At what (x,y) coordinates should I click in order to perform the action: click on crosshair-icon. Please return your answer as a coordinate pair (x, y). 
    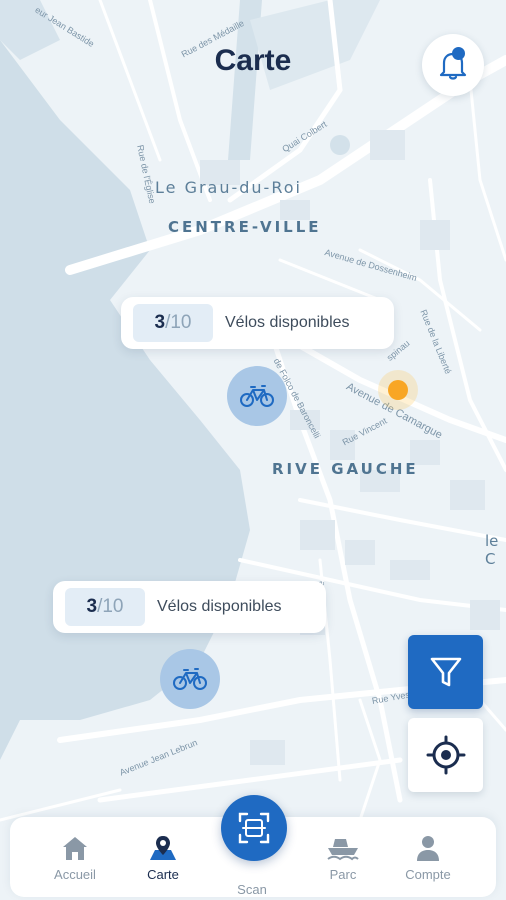
    Looking at the image, I should click on (445, 755).